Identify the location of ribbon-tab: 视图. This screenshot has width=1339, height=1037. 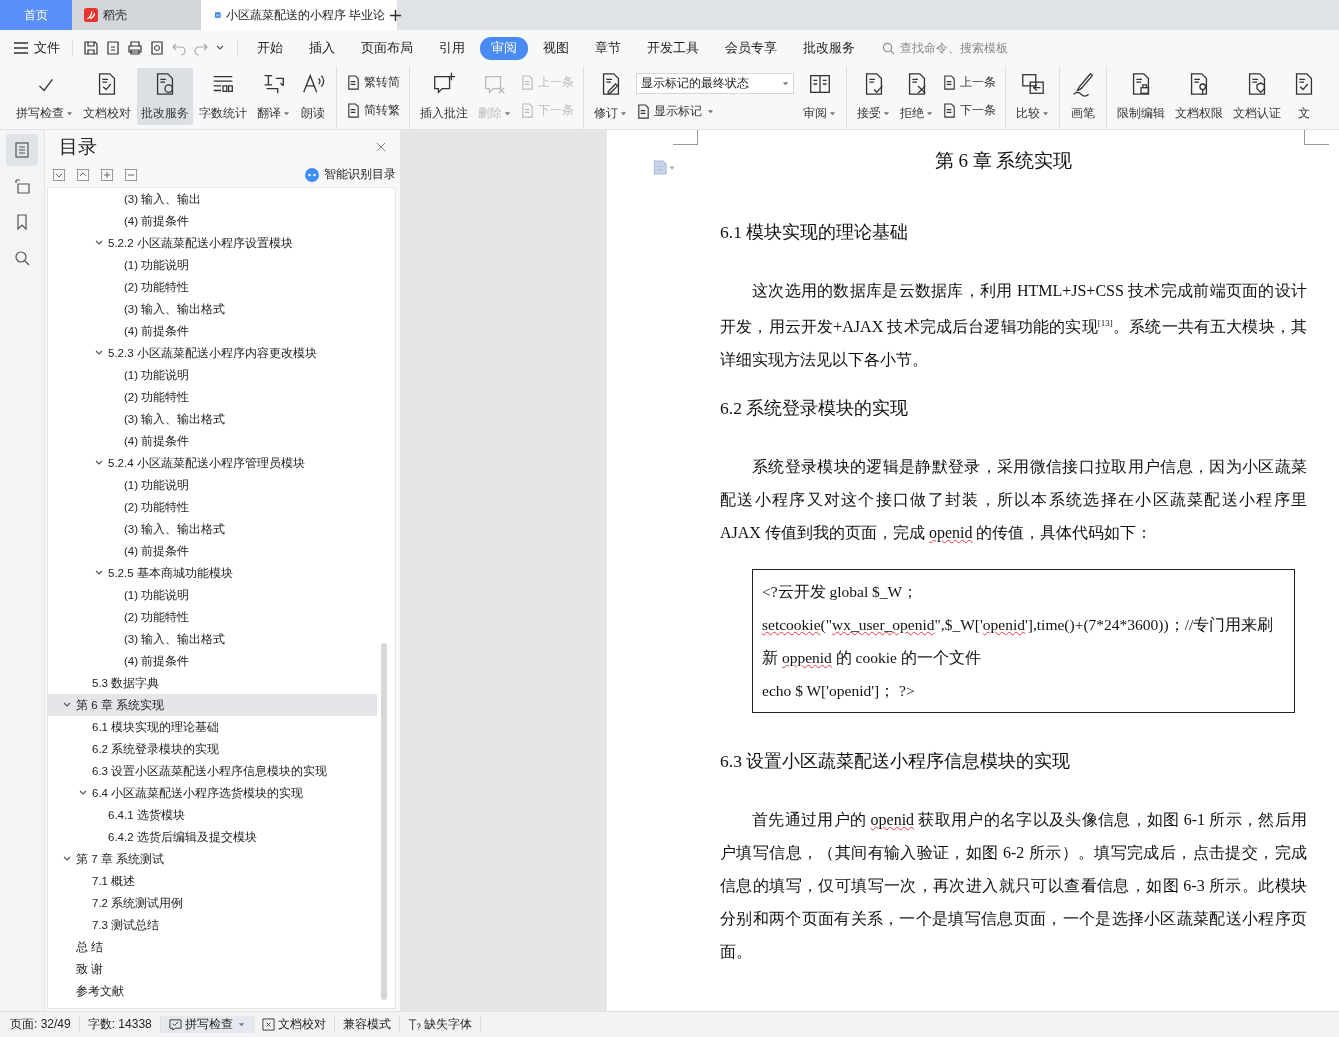
(556, 48).